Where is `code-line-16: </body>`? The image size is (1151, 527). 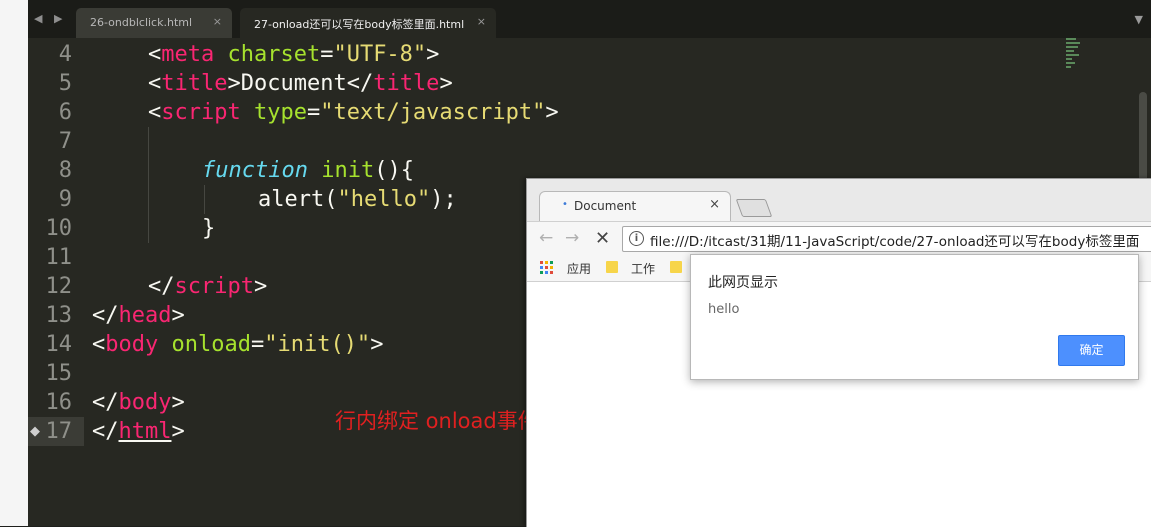
code-line-16: </body> is located at coordinates (138, 402).